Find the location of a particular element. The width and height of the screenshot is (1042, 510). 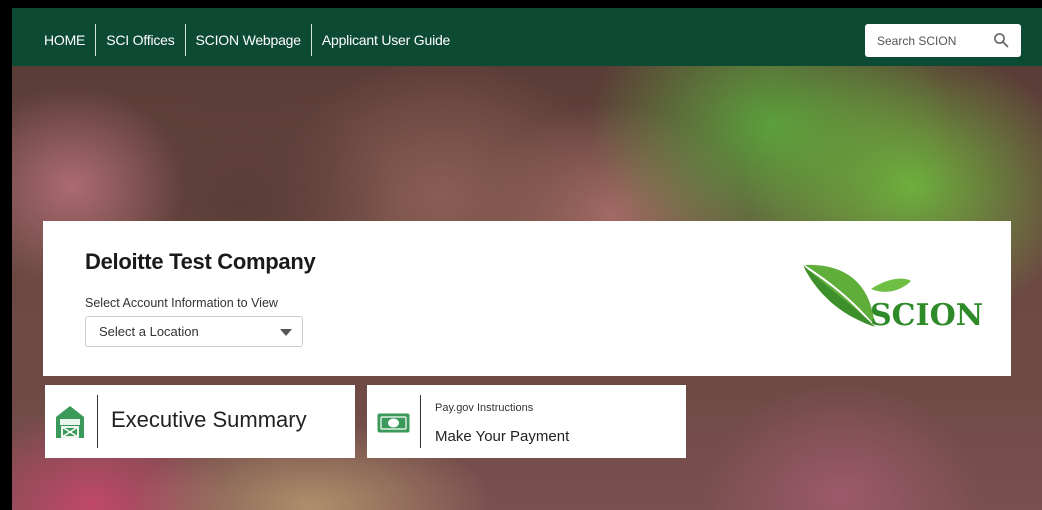

location-select: Select a Location is located at coordinates (194, 331).